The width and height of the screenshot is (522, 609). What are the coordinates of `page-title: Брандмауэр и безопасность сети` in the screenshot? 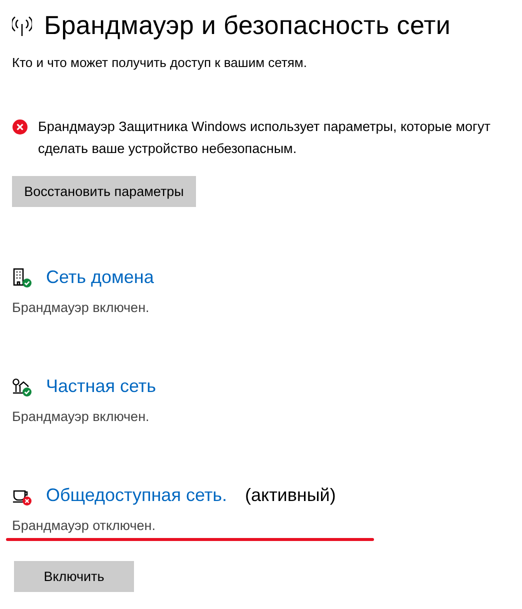 It's located at (247, 25).